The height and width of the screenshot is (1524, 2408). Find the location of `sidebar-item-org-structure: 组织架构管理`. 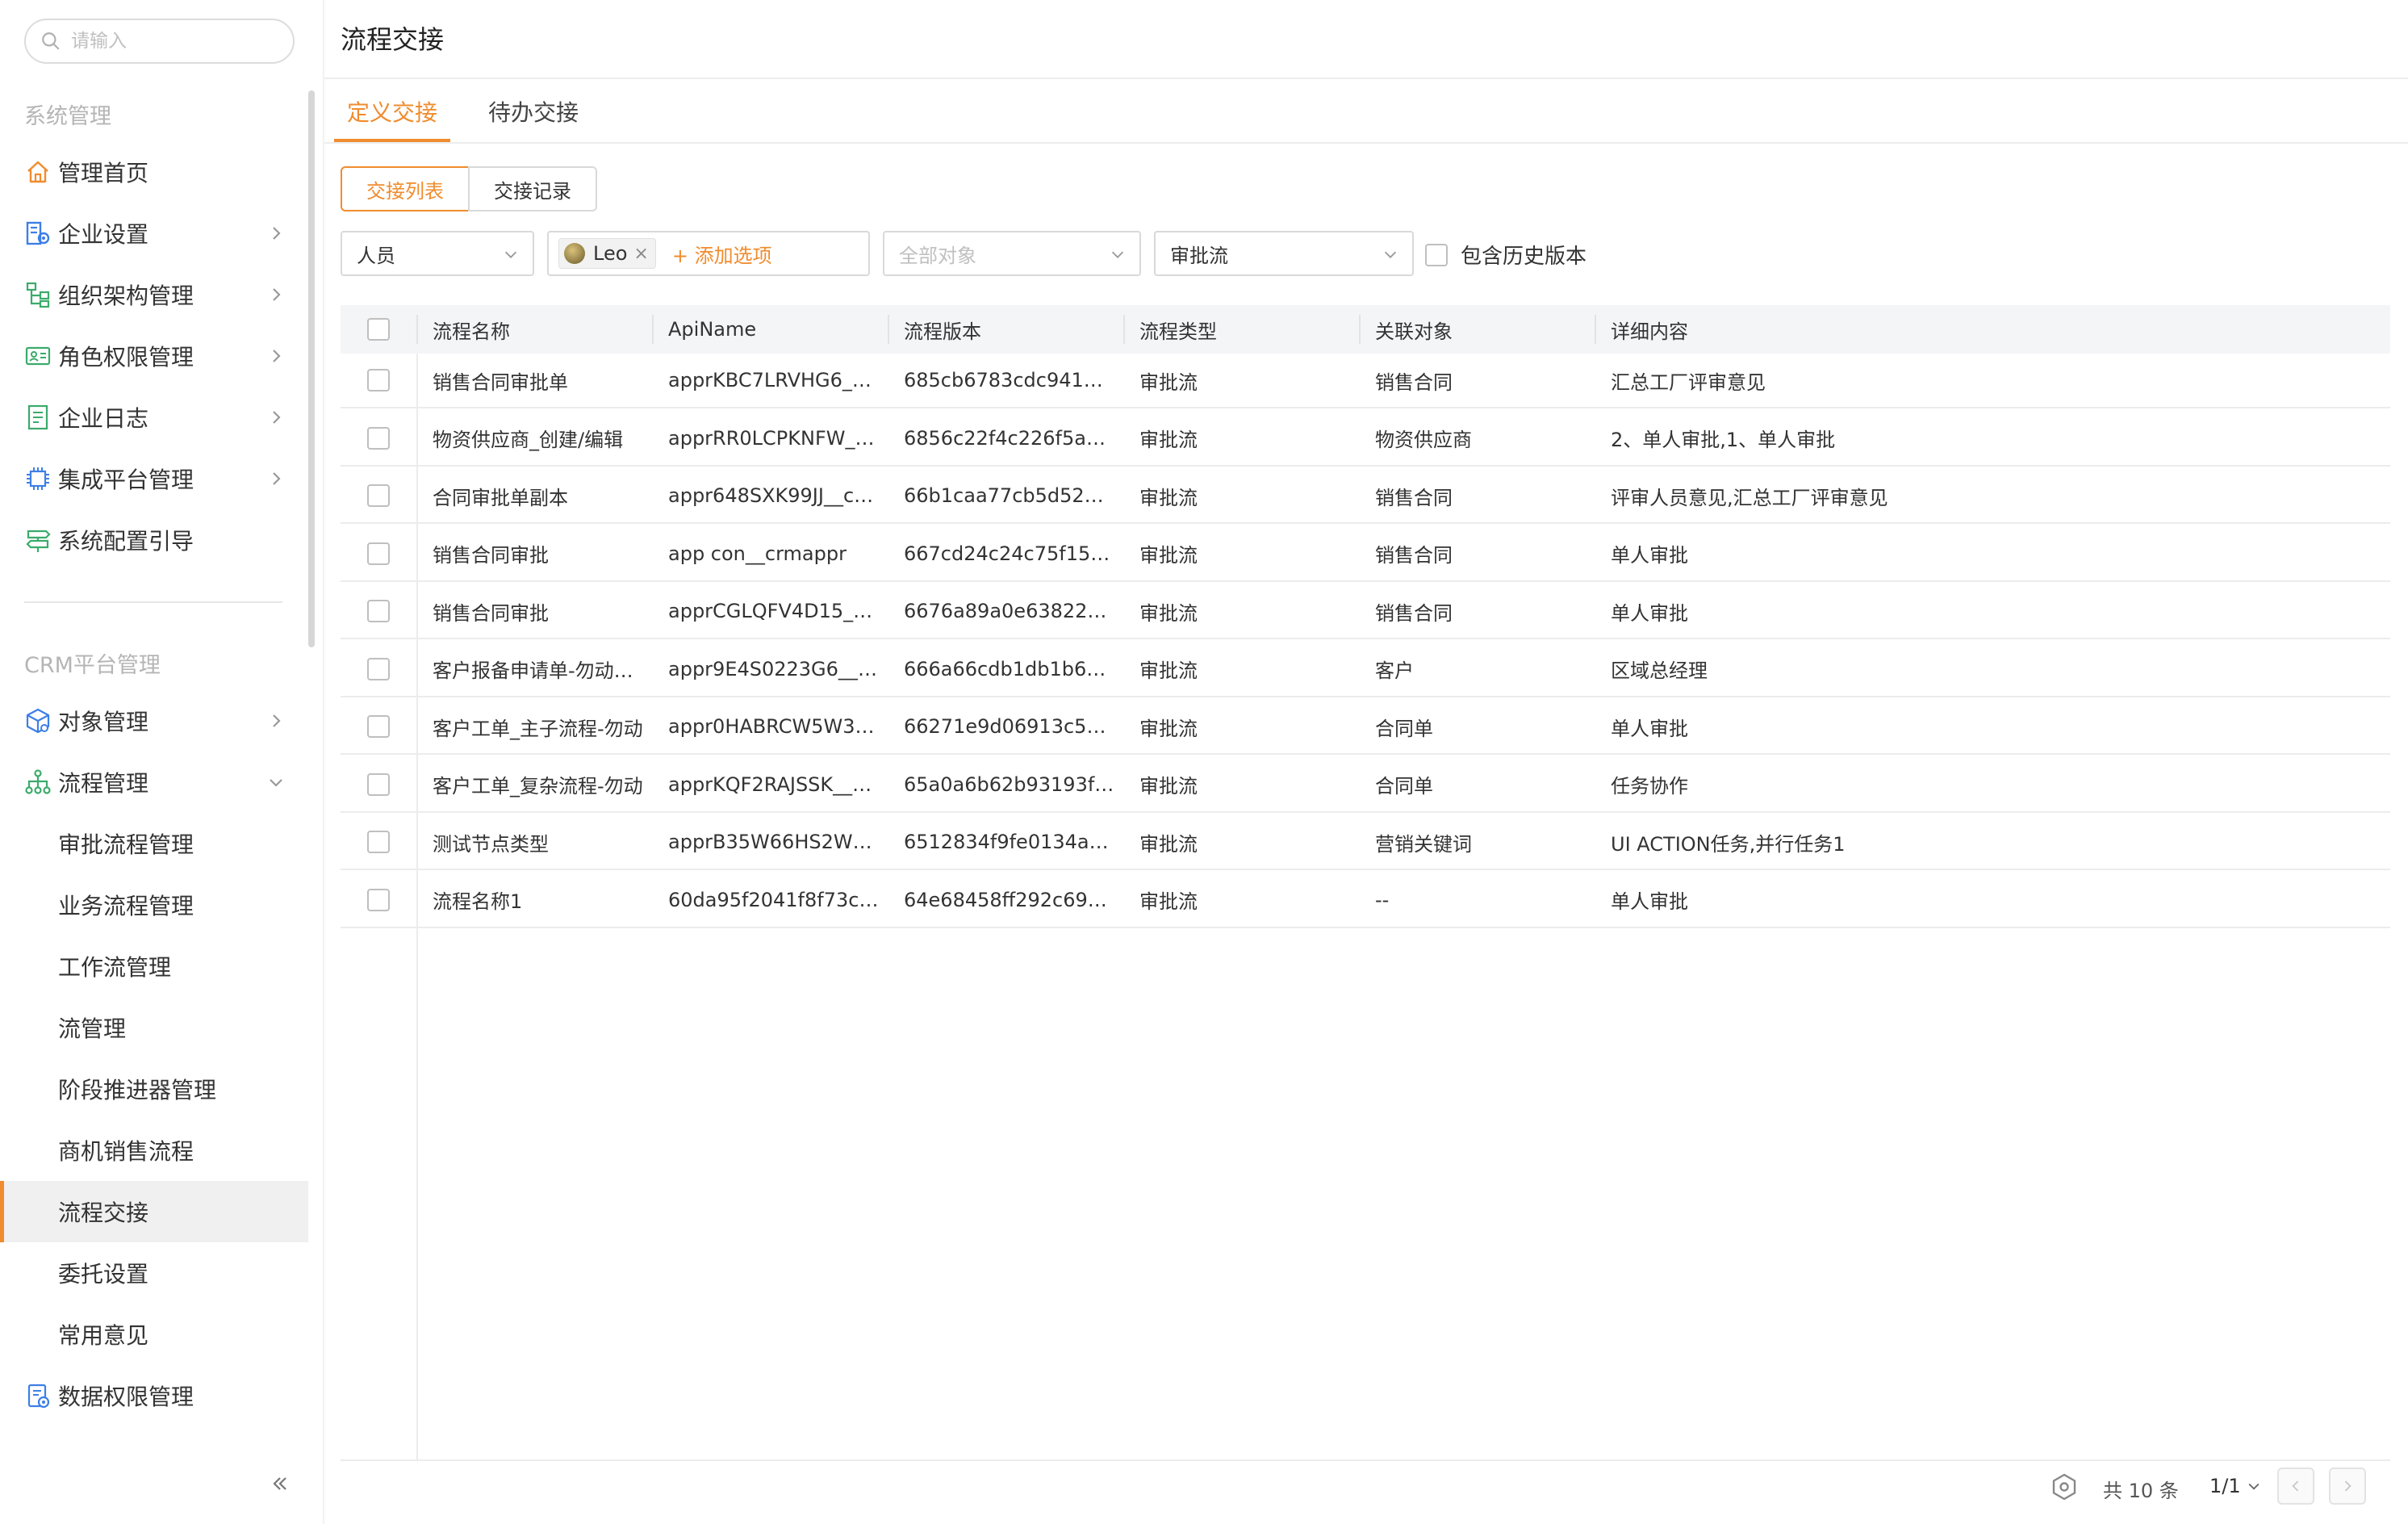

sidebar-item-org-structure: 组织架构管理 is located at coordinates (154, 294).